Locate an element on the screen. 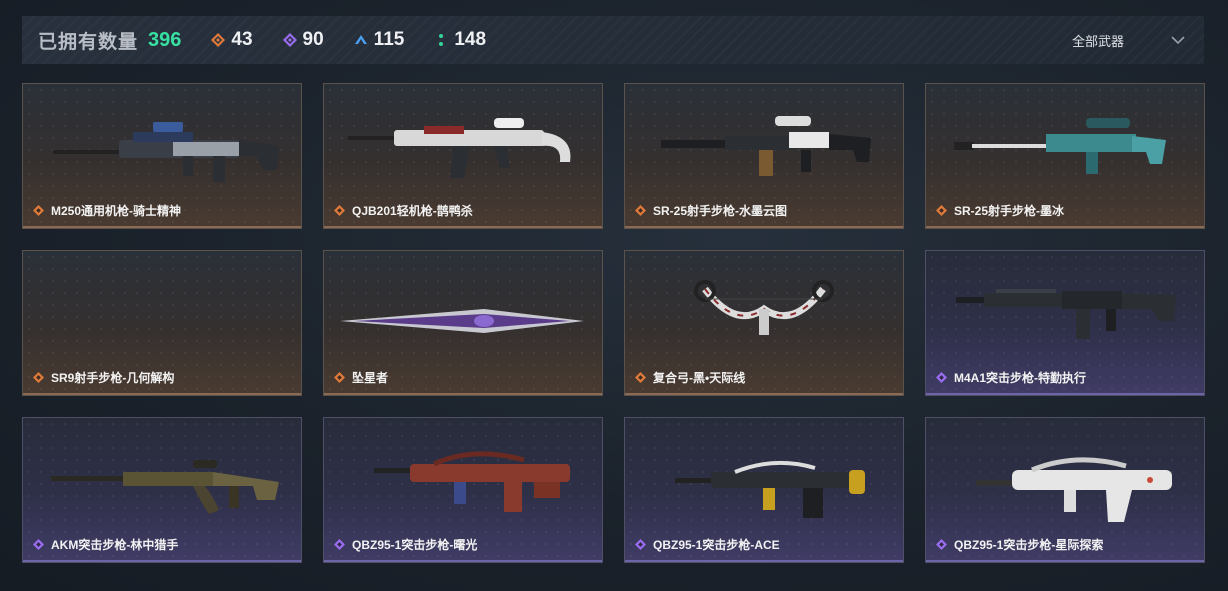 The height and width of the screenshot is (591, 1228). weapon-name: QJB201轻机枪-鹊鸭杀 is located at coordinates (412, 211).